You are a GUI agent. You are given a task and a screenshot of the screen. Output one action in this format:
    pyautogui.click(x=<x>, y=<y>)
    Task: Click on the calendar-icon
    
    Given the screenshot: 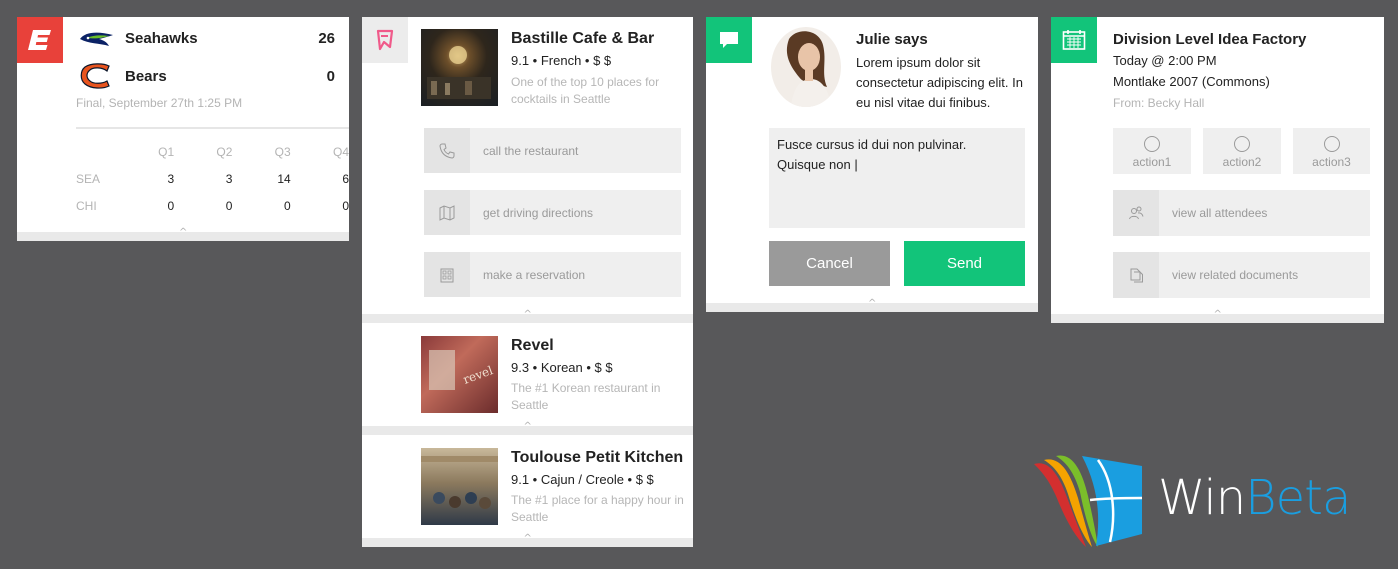 What is the action you would take?
    pyautogui.click(x=1074, y=40)
    